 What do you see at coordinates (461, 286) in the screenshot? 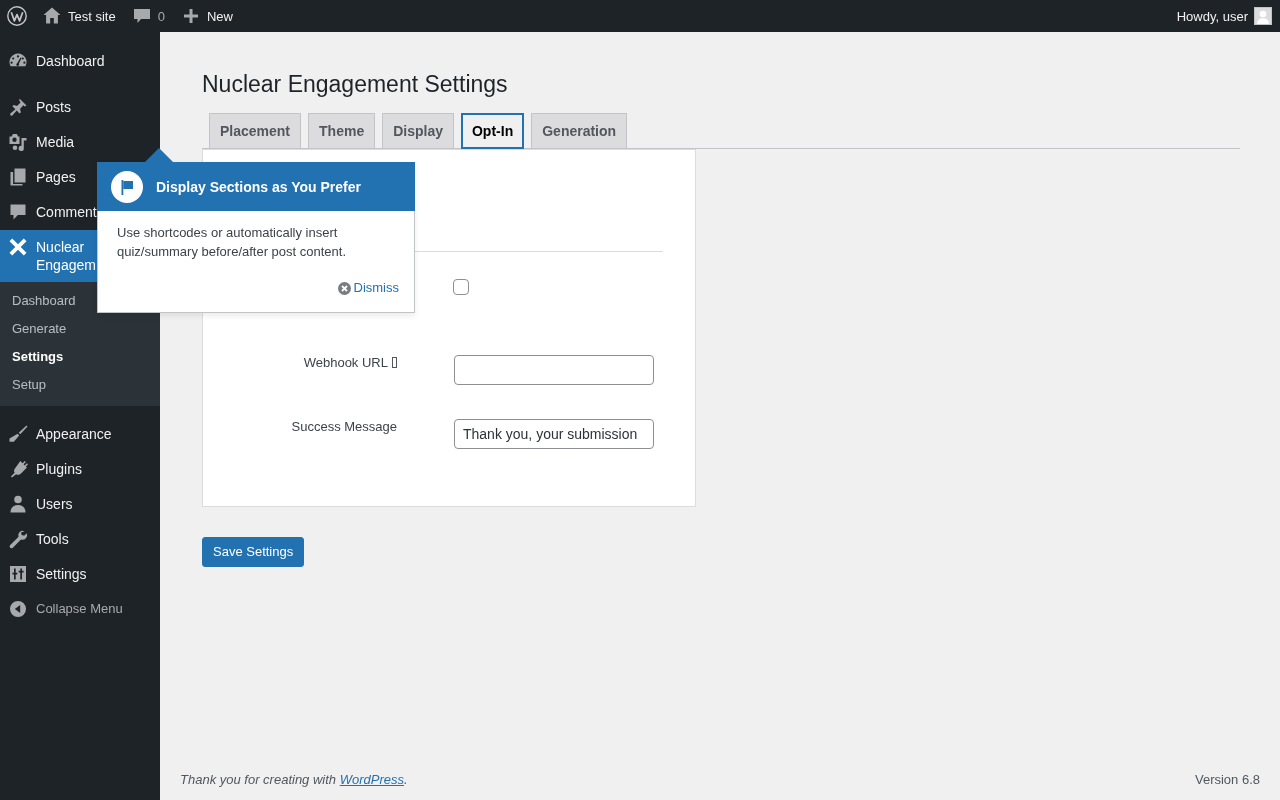
I see `checkbox` at bounding box center [461, 286].